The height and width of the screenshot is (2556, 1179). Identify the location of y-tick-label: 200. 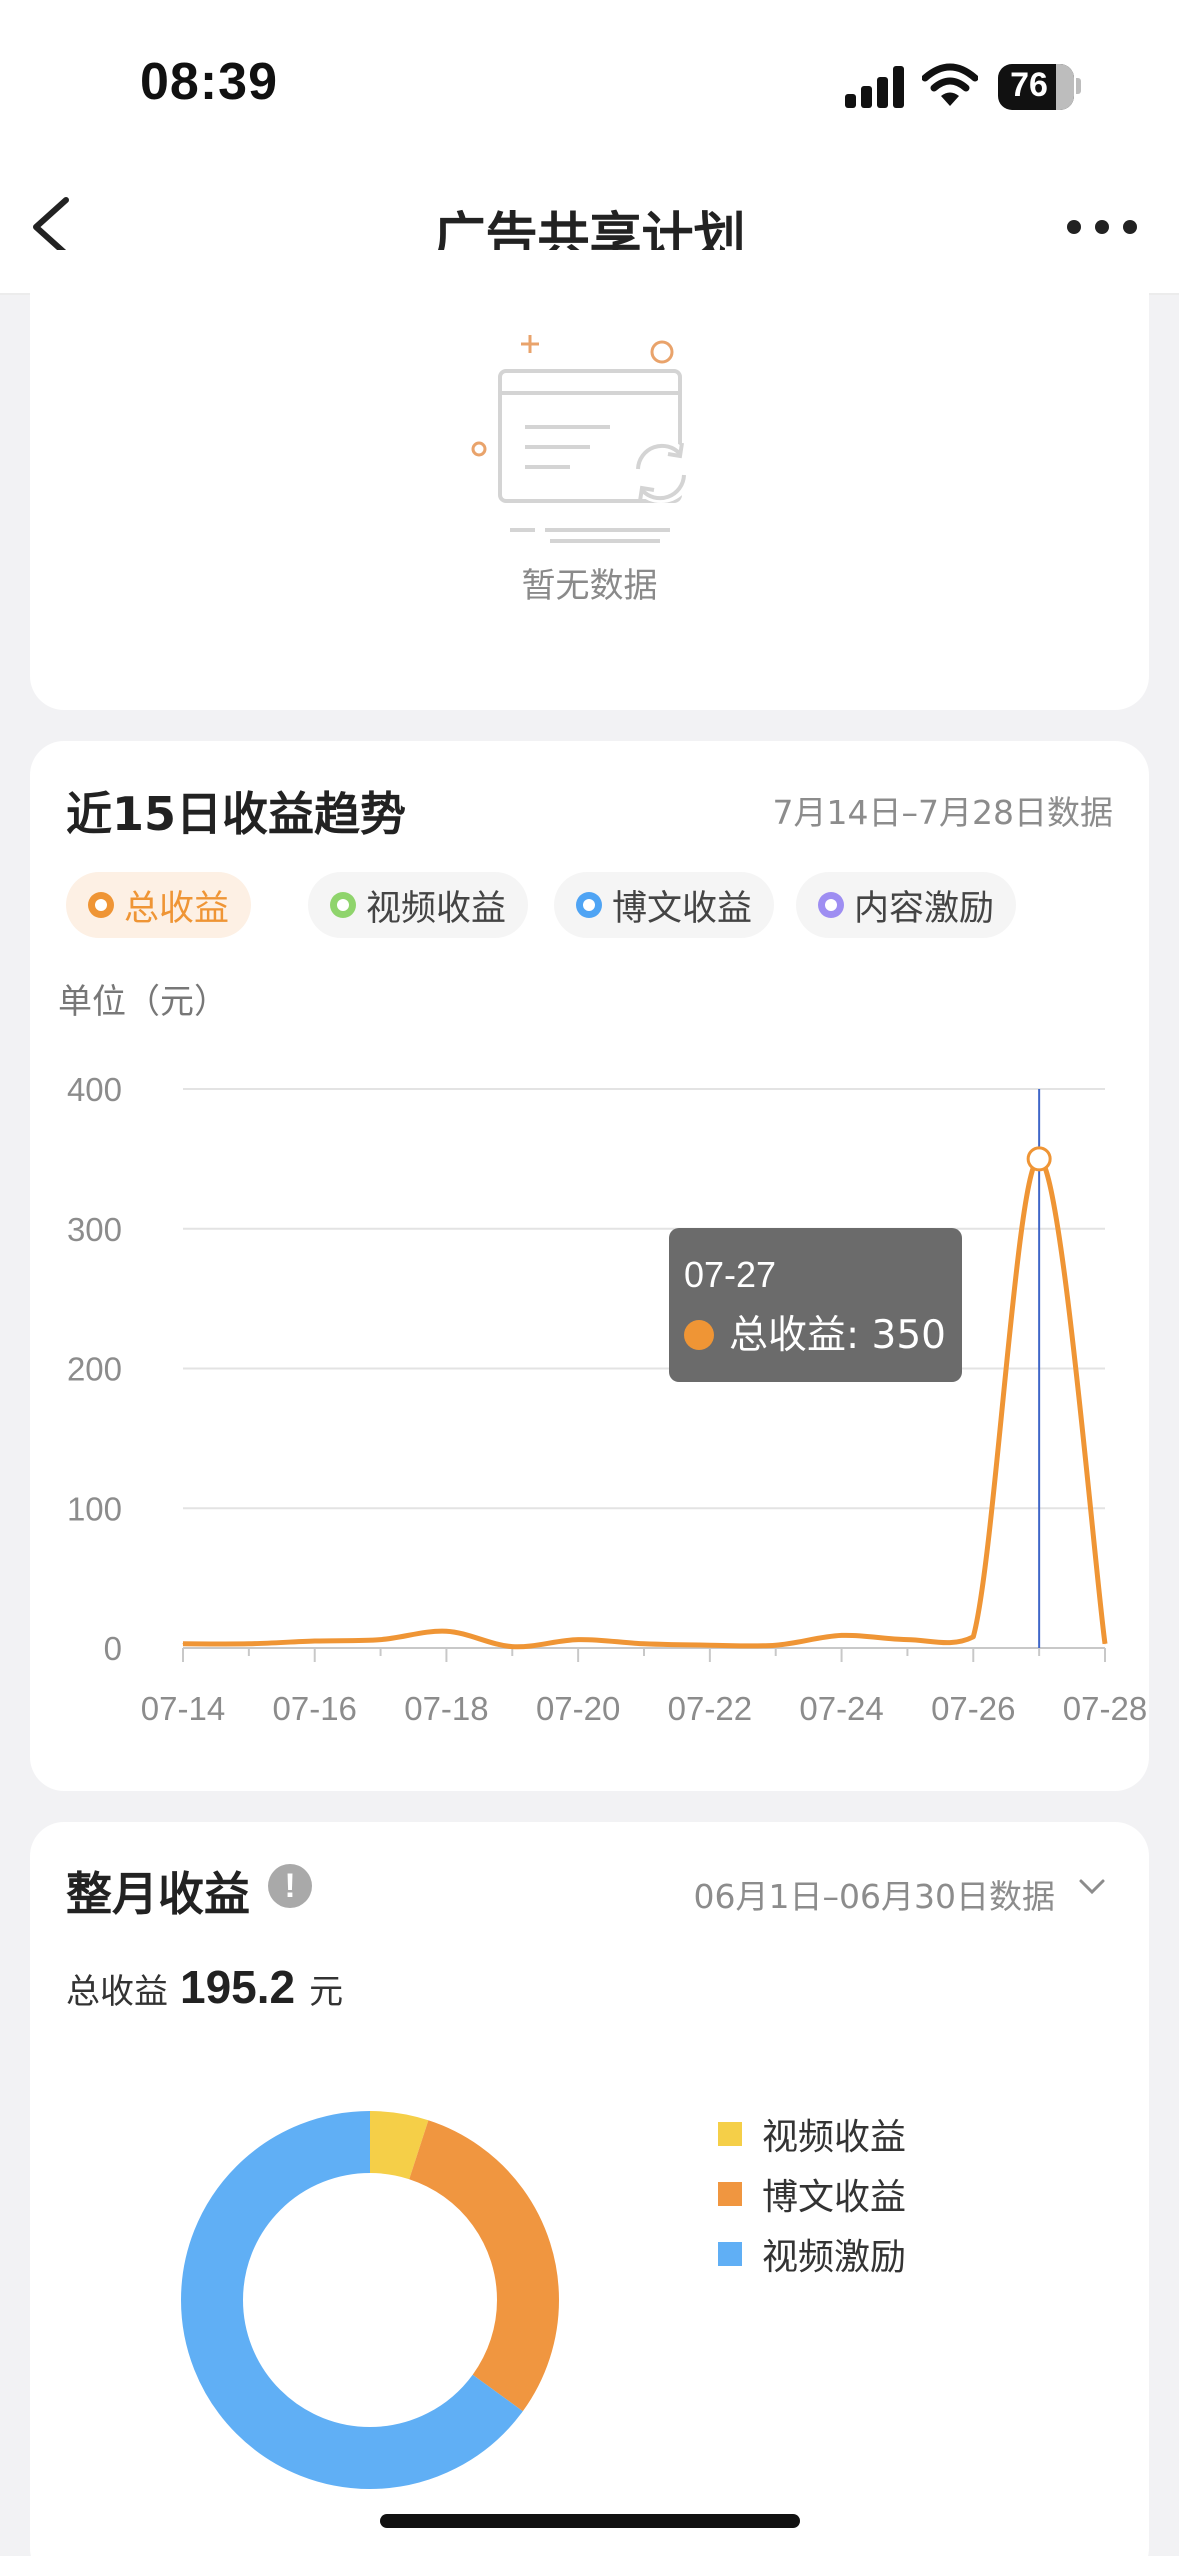
(94, 1369).